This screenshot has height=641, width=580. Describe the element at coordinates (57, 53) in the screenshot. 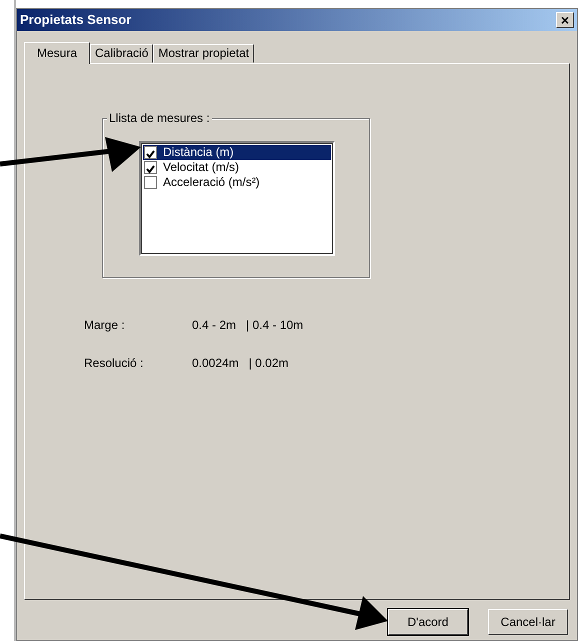

I see `tab: Mesura` at that location.